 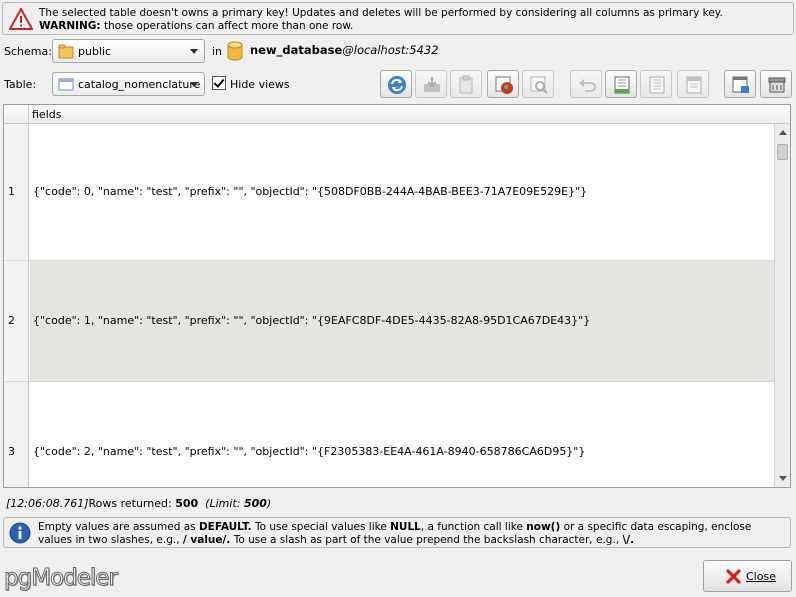 I want to click on row-number: 2, so click(x=16, y=321).